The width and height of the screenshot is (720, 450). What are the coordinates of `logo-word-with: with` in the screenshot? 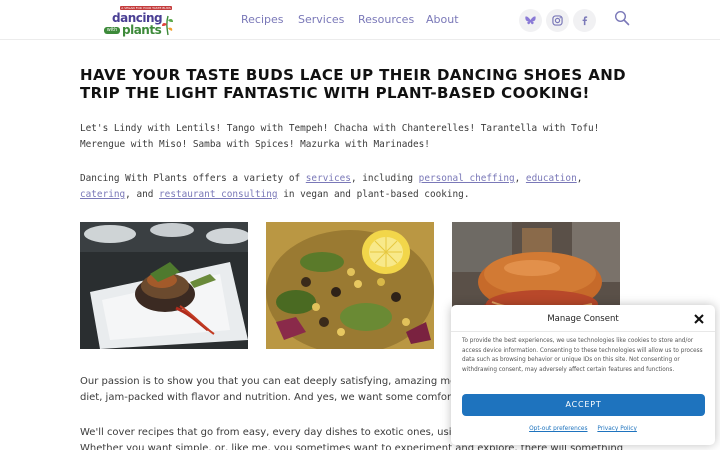 It's located at (112, 30).